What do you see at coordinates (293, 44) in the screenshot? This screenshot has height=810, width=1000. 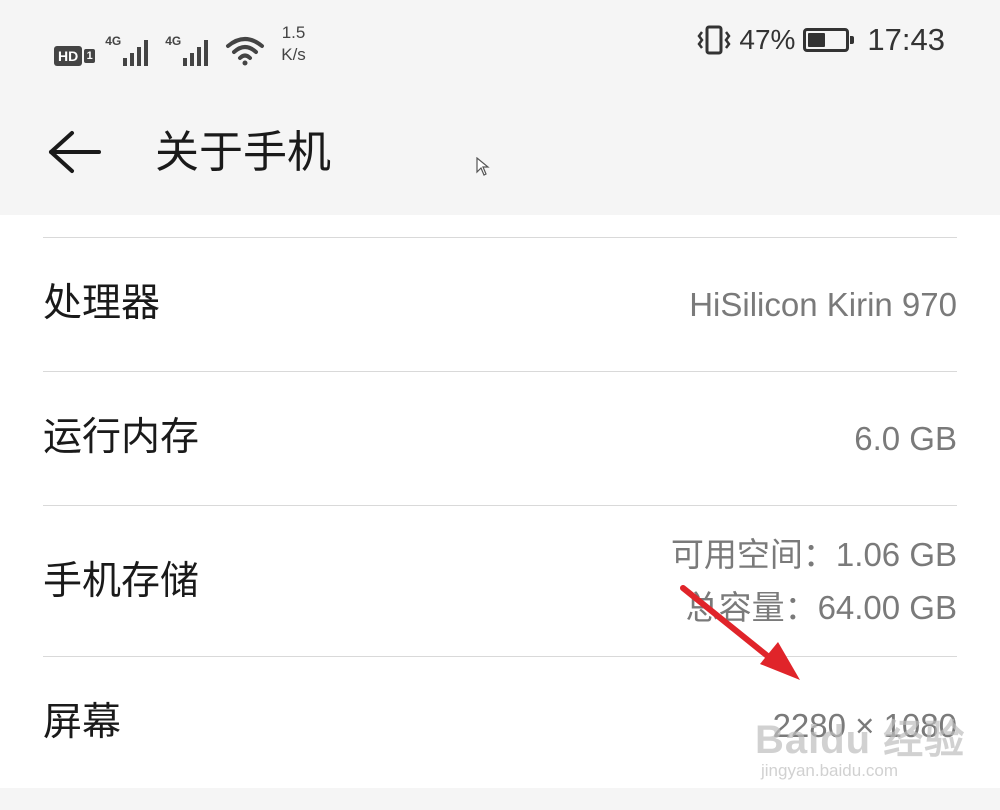 I see `network-speed: 1.5 K/s` at bounding box center [293, 44].